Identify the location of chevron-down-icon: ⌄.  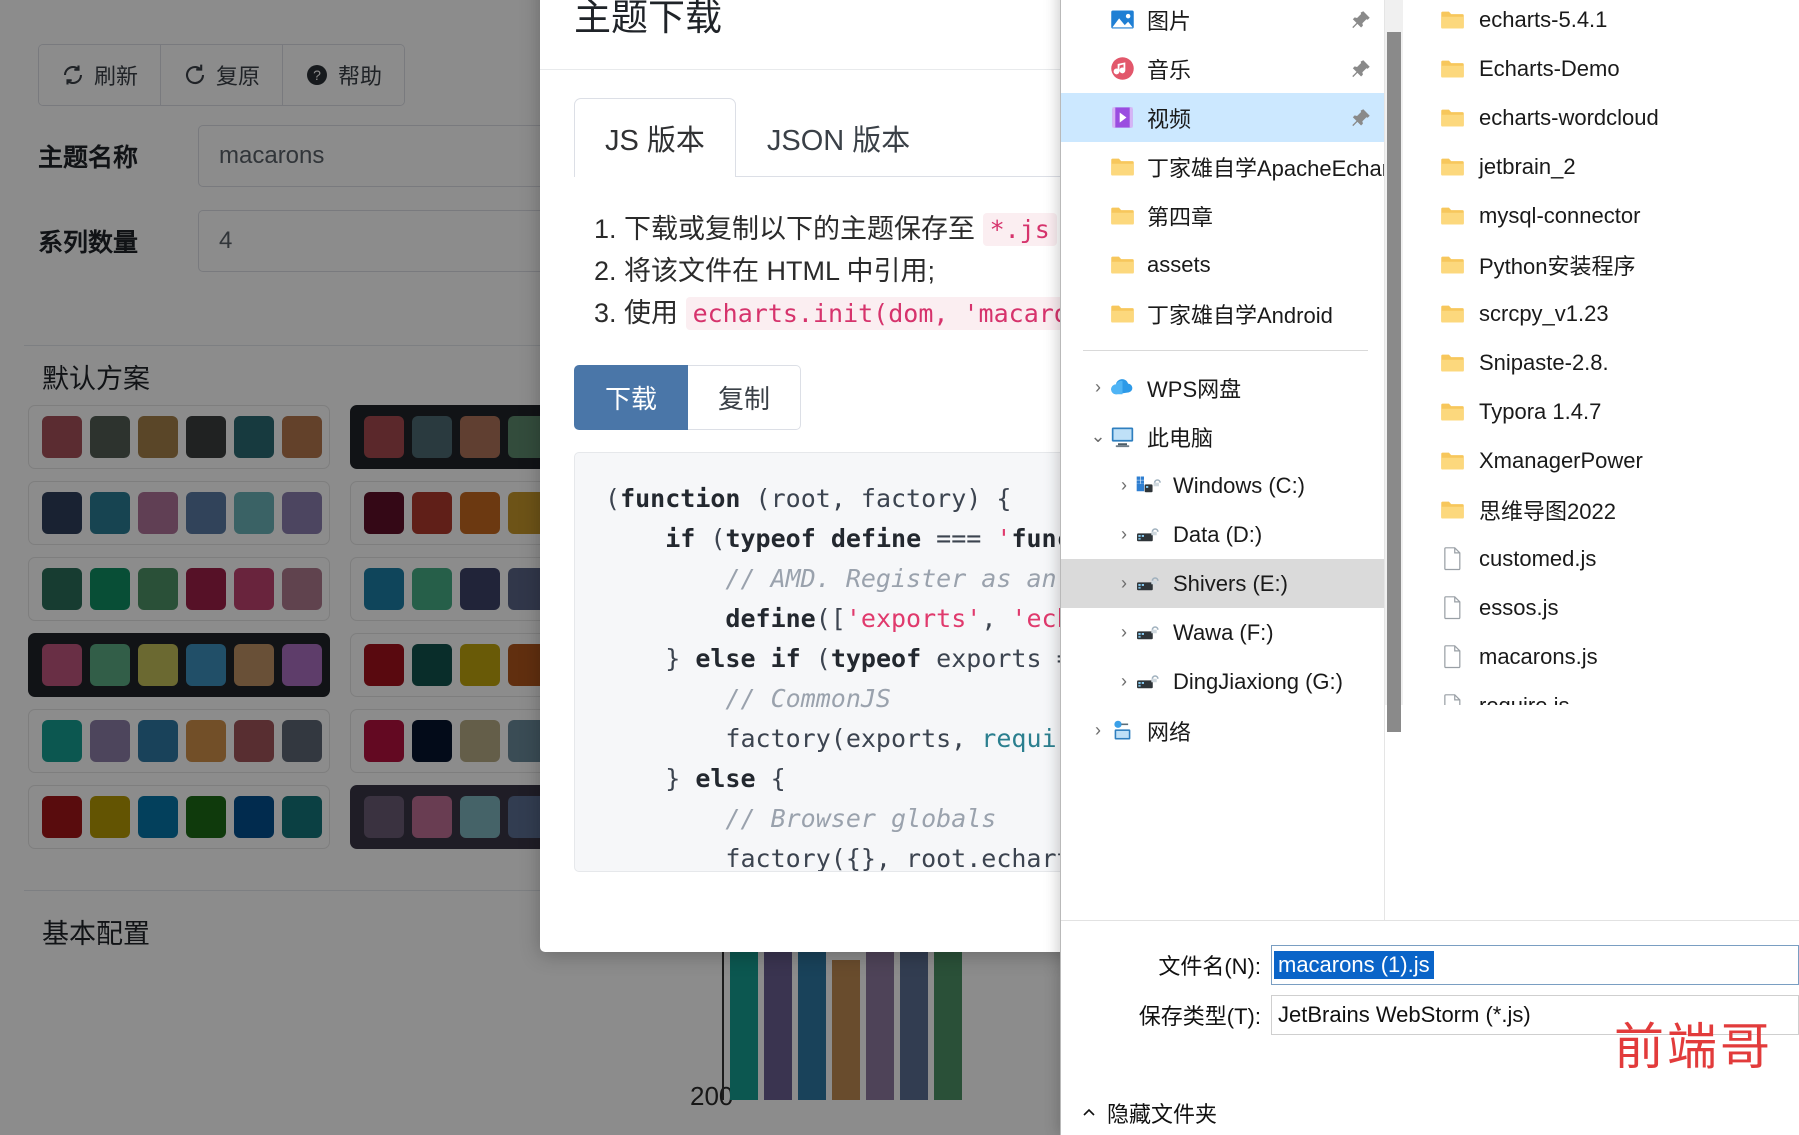
(1098, 436).